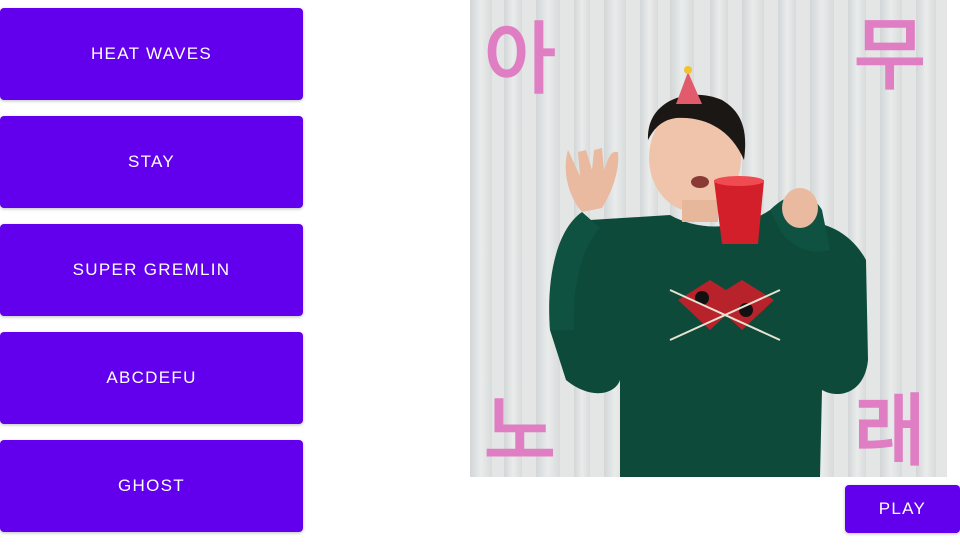 Image resolution: width=960 pixels, height=548 pixels. What do you see at coordinates (902, 509) in the screenshot?
I see `play-button: PLAY` at bounding box center [902, 509].